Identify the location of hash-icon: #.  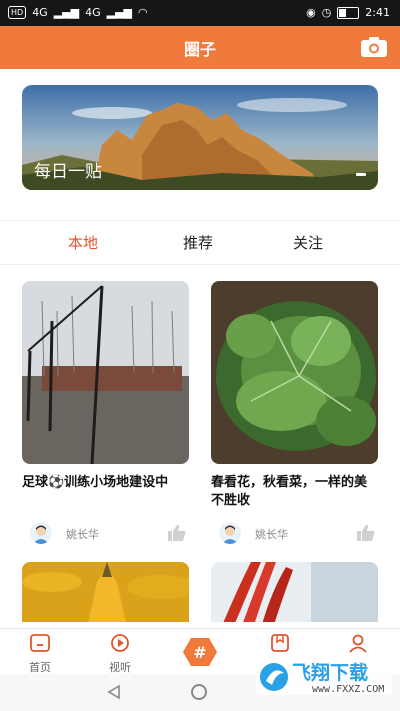
(200, 652).